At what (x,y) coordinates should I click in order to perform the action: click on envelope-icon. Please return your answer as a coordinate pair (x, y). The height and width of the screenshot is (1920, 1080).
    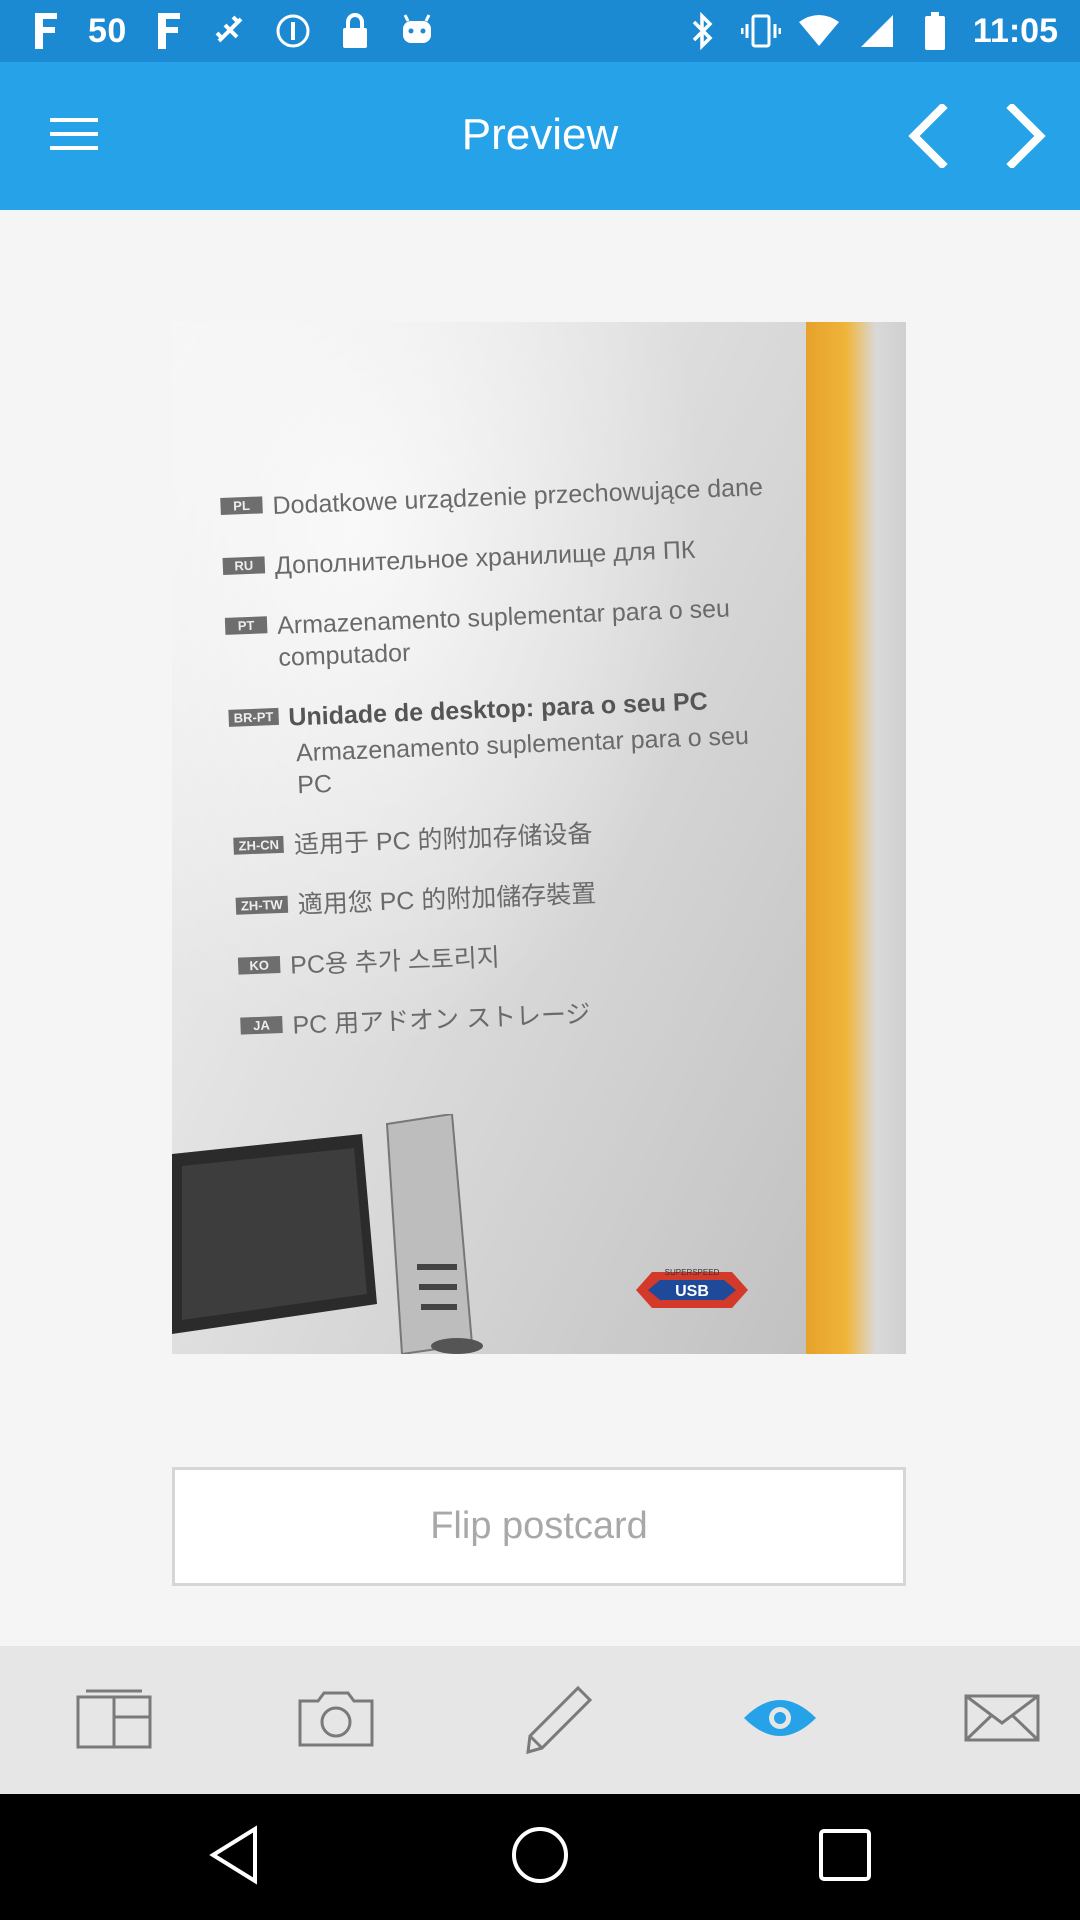
    Looking at the image, I should click on (1002, 1720).